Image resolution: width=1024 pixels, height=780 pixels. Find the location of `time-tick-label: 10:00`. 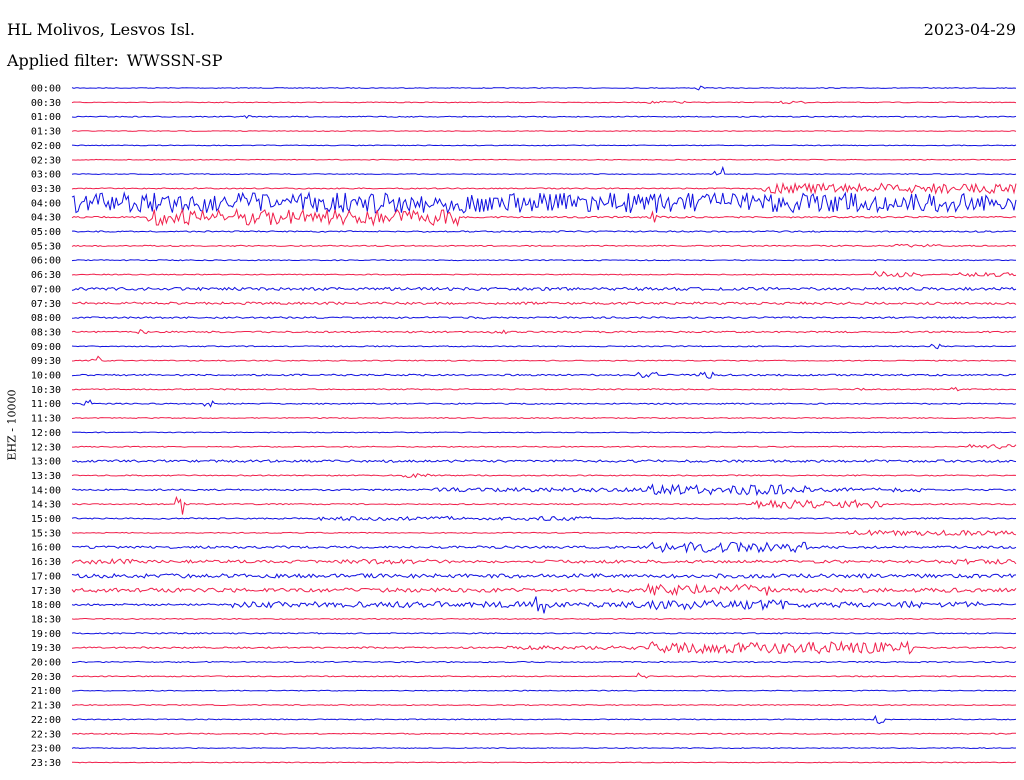

time-tick-label: 10:00 is located at coordinates (46, 376).